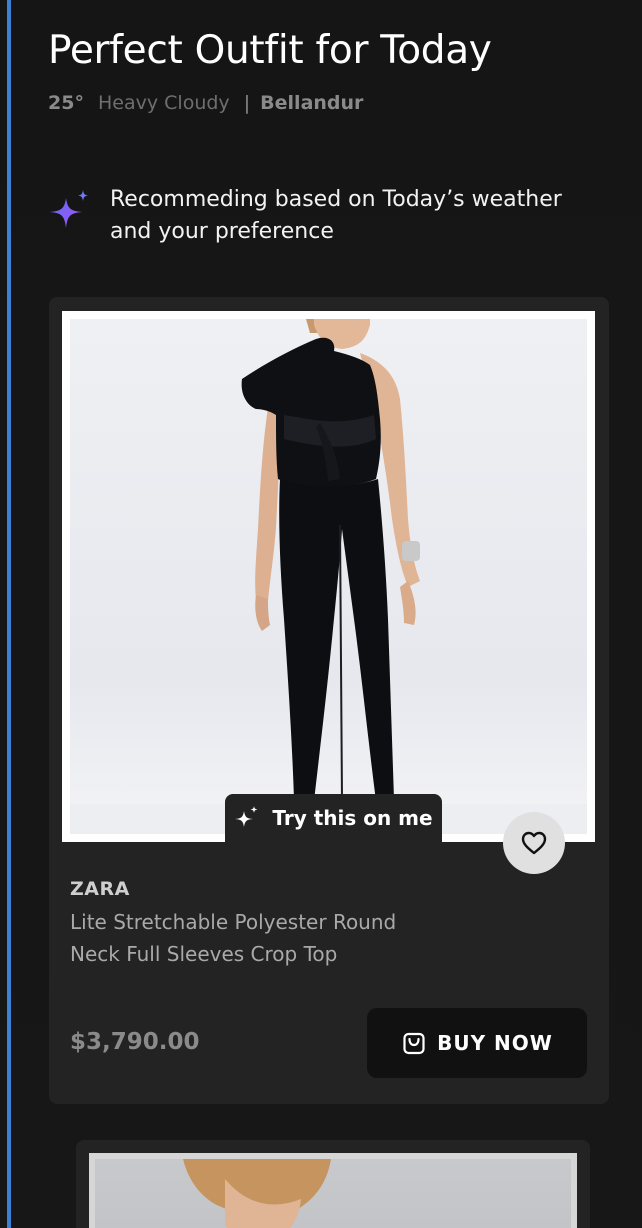 This screenshot has height=1228, width=642. What do you see at coordinates (311, 103) in the screenshot?
I see `location: Bellandur` at bounding box center [311, 103].